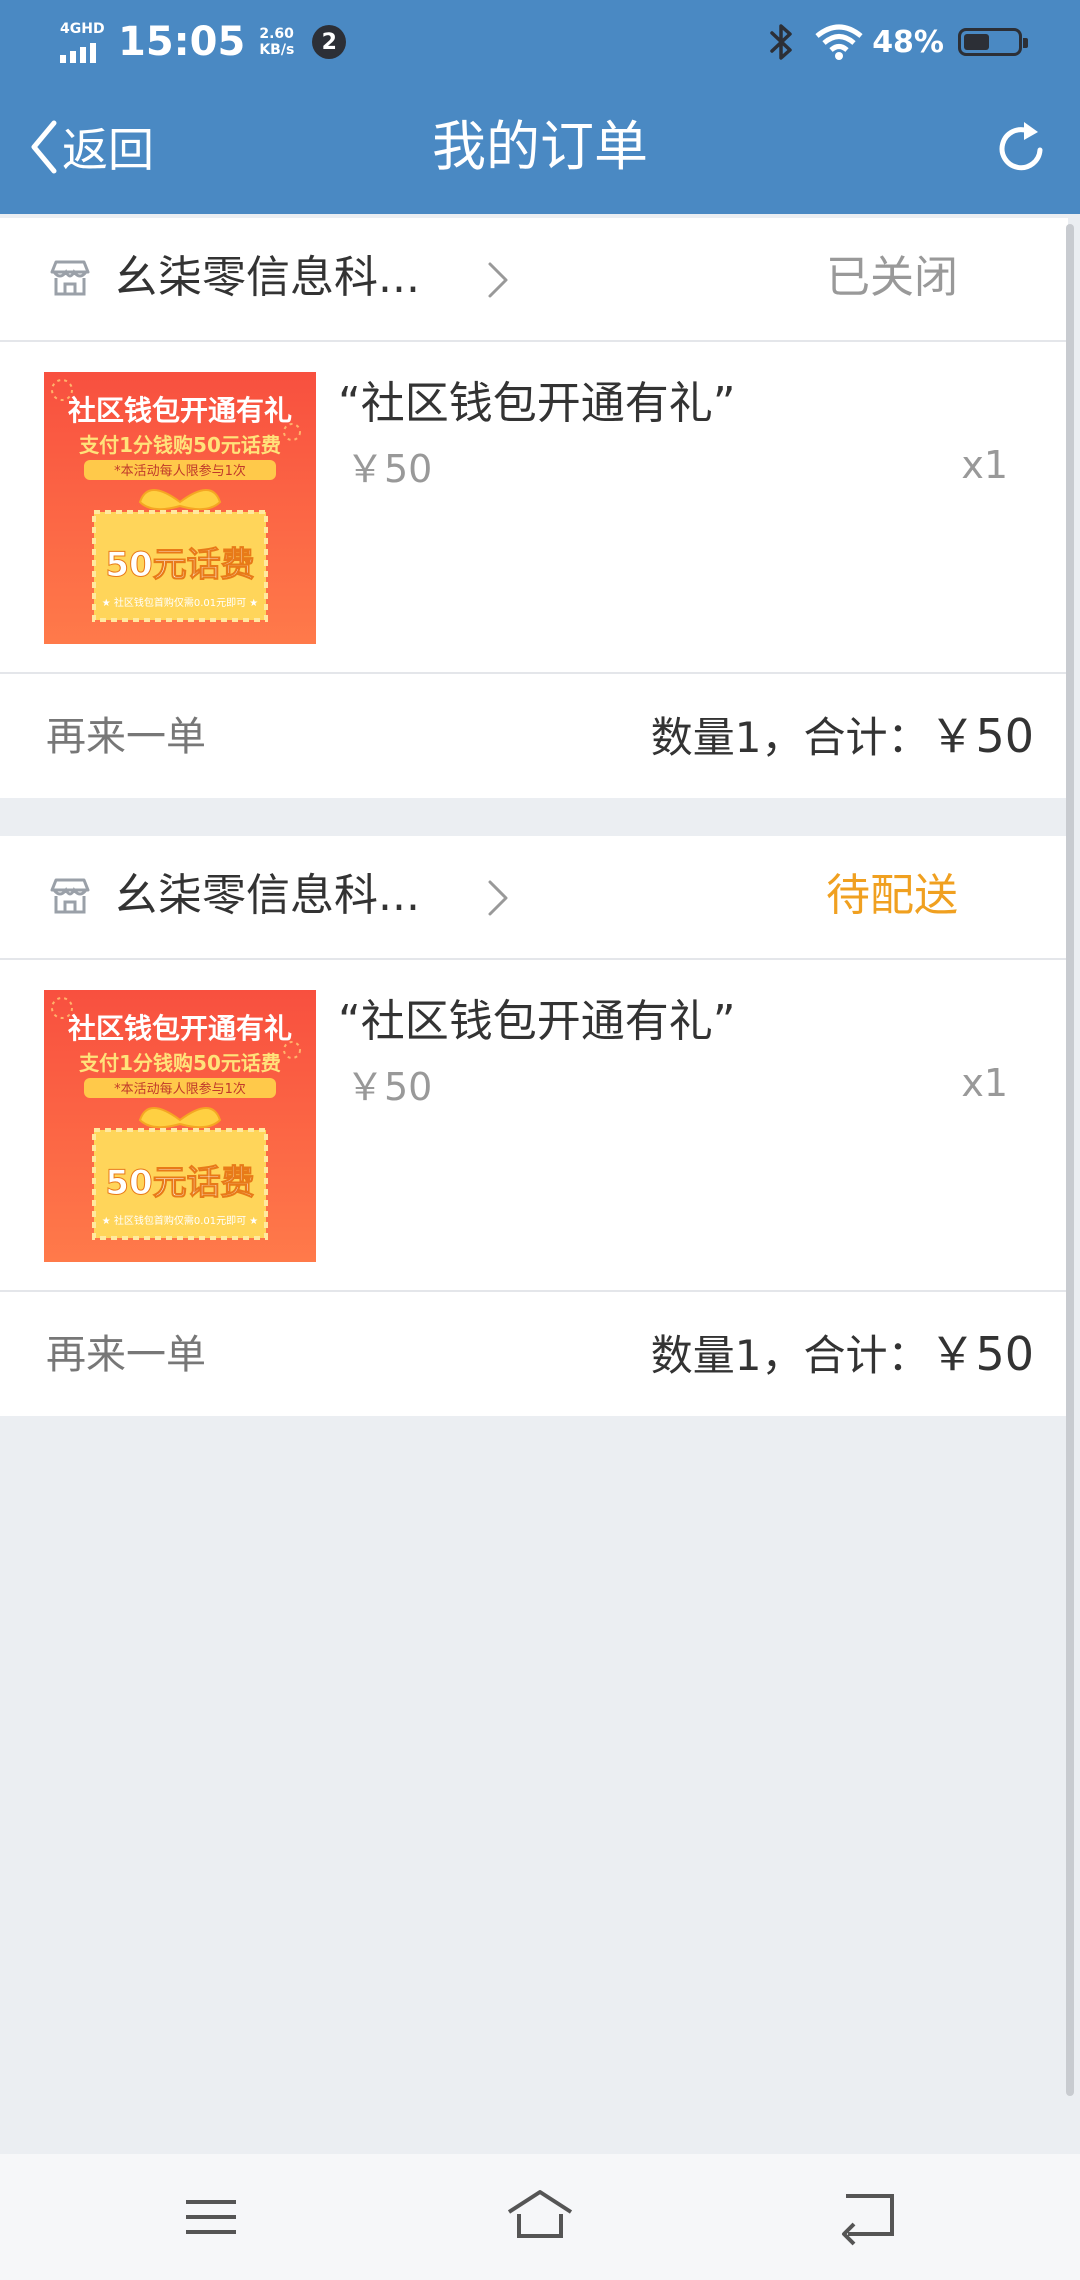 This screenshot has width=1080, height=2280. I want to click on signal-icon: 4GHD, so click(83, 42).